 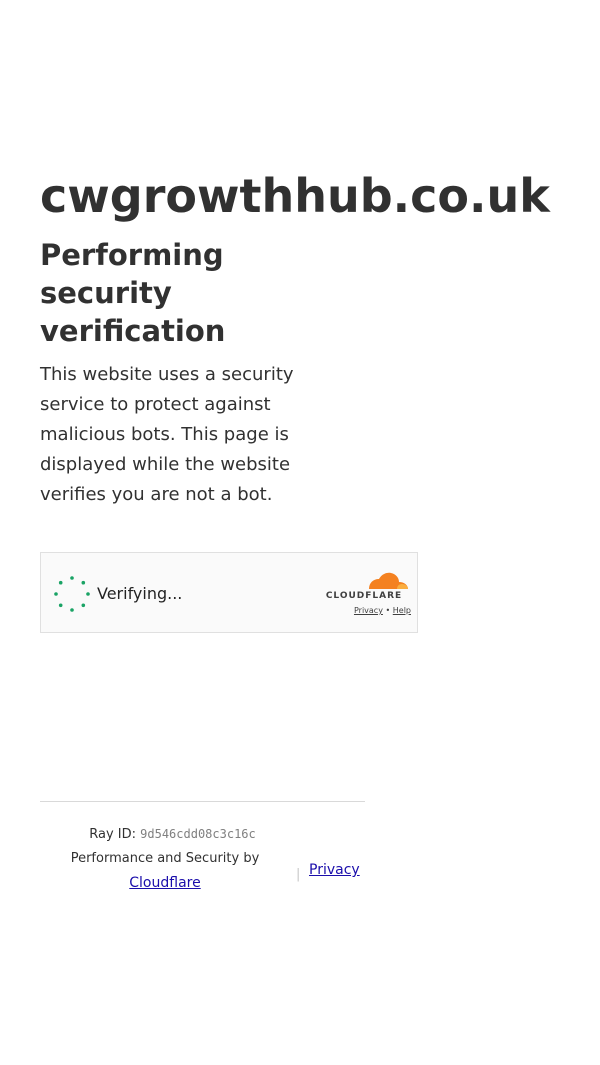 I want to click on performance-text: Performance and Security by, so click(x=165, y=858).